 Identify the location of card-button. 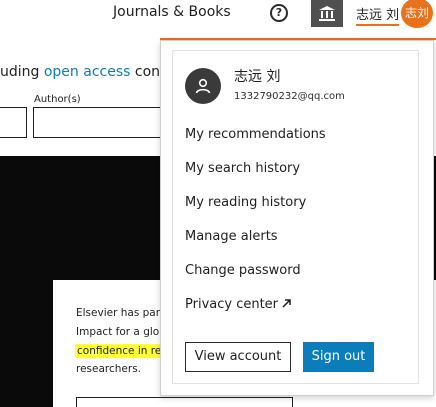
(184, 402).